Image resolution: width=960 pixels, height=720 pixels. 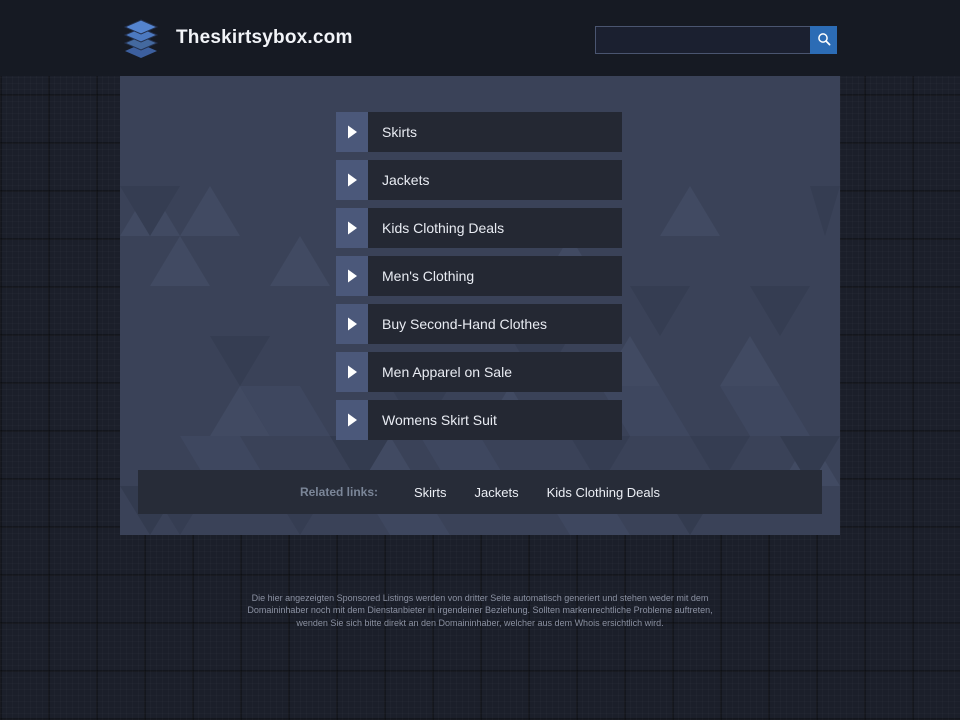 I want to click on menu-item-label-box: Skirts, so click(x=495, y=132).